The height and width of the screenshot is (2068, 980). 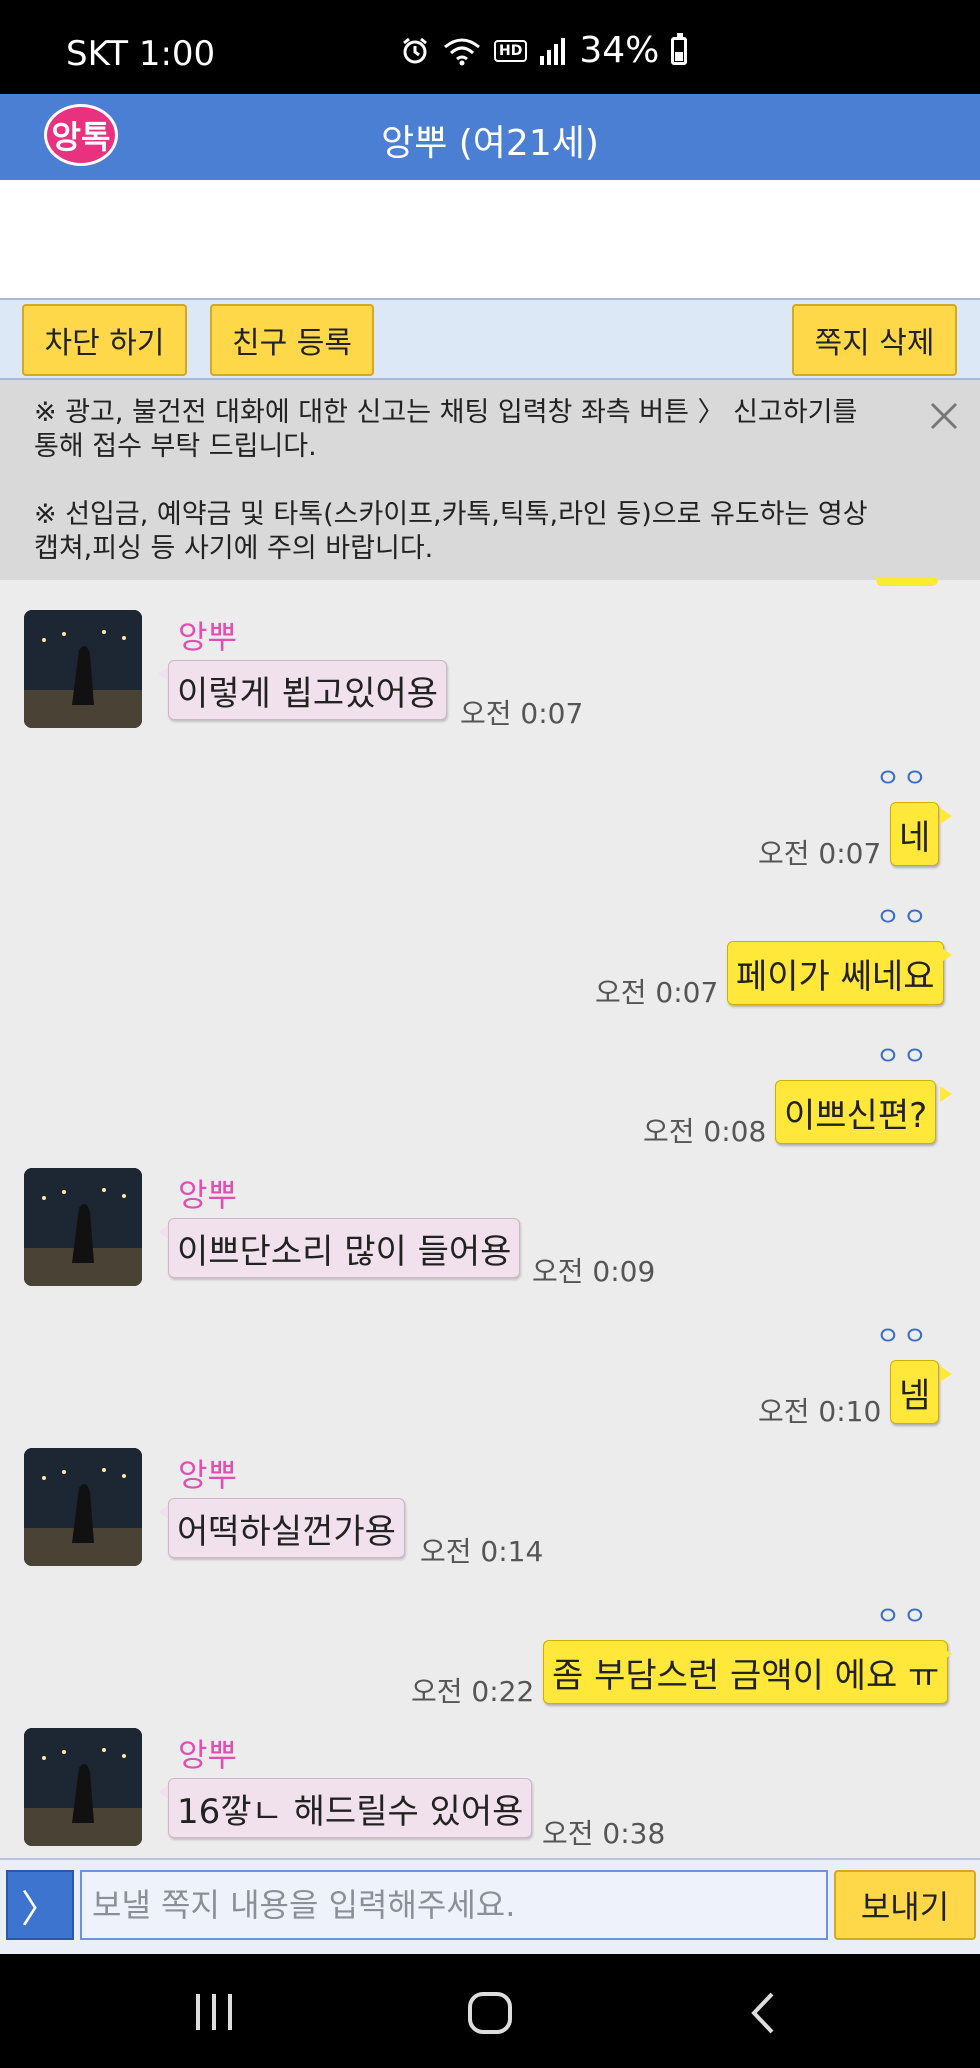 I want to click on chat-partner-title: 앙뿌 (여21세), so click(x=490, y=143).